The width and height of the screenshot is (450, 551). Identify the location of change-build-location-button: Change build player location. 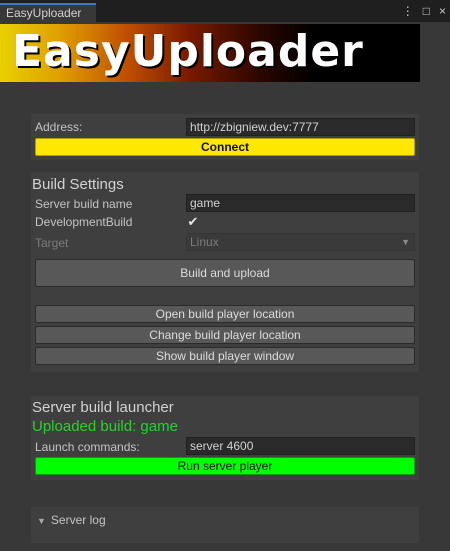
(225, 335).